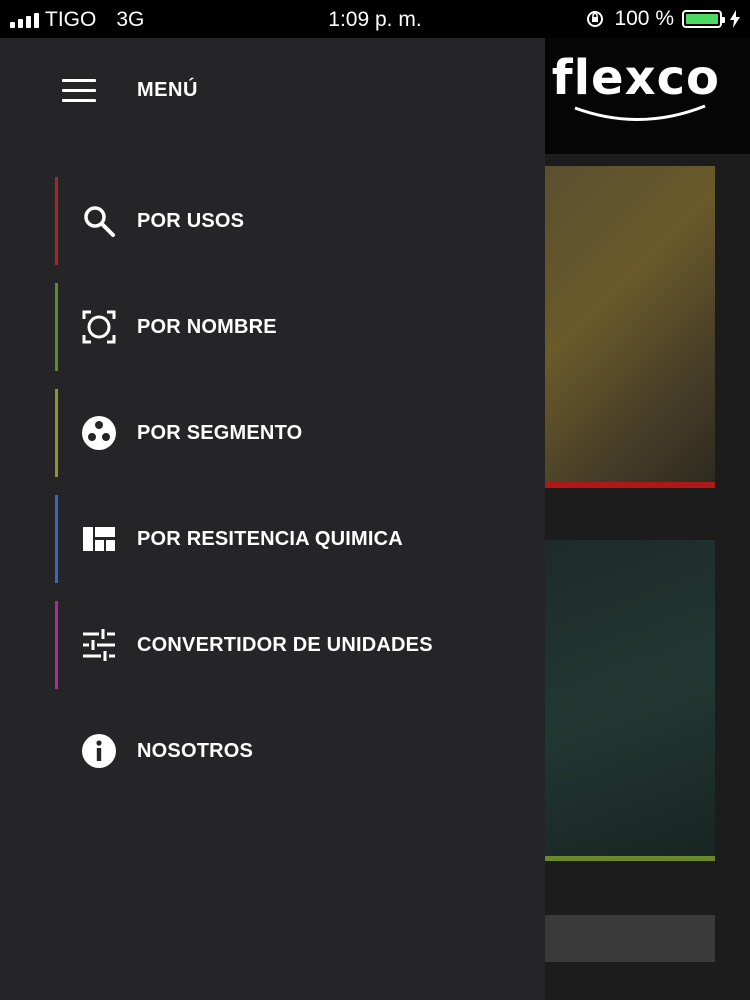 Image resolution: width=750 pixels, height=1000 pixels. I want to click on charging-bolt-icon, so click(735, 19).